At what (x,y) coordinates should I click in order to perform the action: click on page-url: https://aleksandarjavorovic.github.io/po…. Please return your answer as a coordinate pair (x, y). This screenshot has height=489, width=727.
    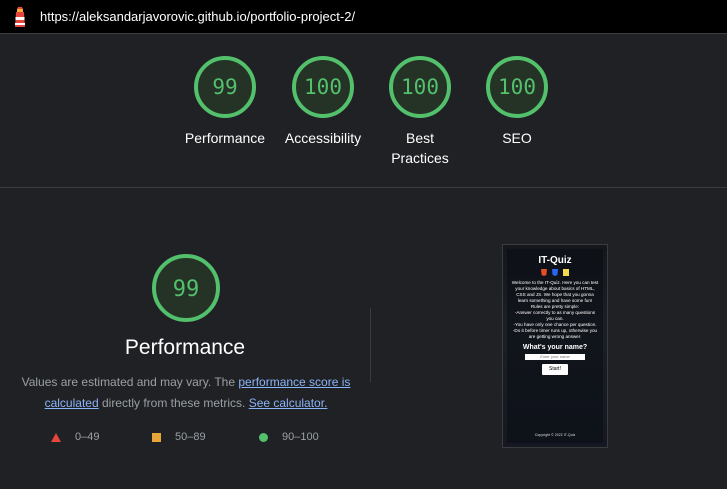
    Looking at the image, I should click on (197, 16).